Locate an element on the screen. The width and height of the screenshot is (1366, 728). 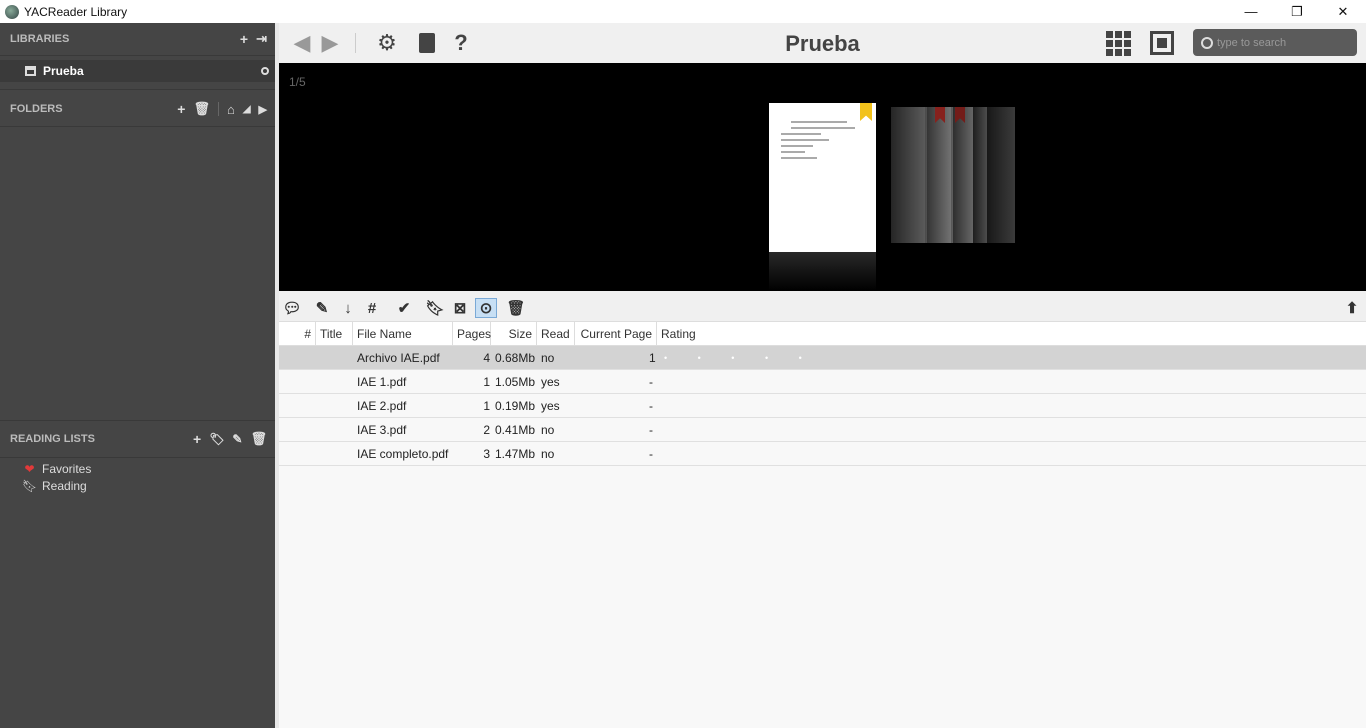
col-rating: Rating is located at coordinates (1011, 334).